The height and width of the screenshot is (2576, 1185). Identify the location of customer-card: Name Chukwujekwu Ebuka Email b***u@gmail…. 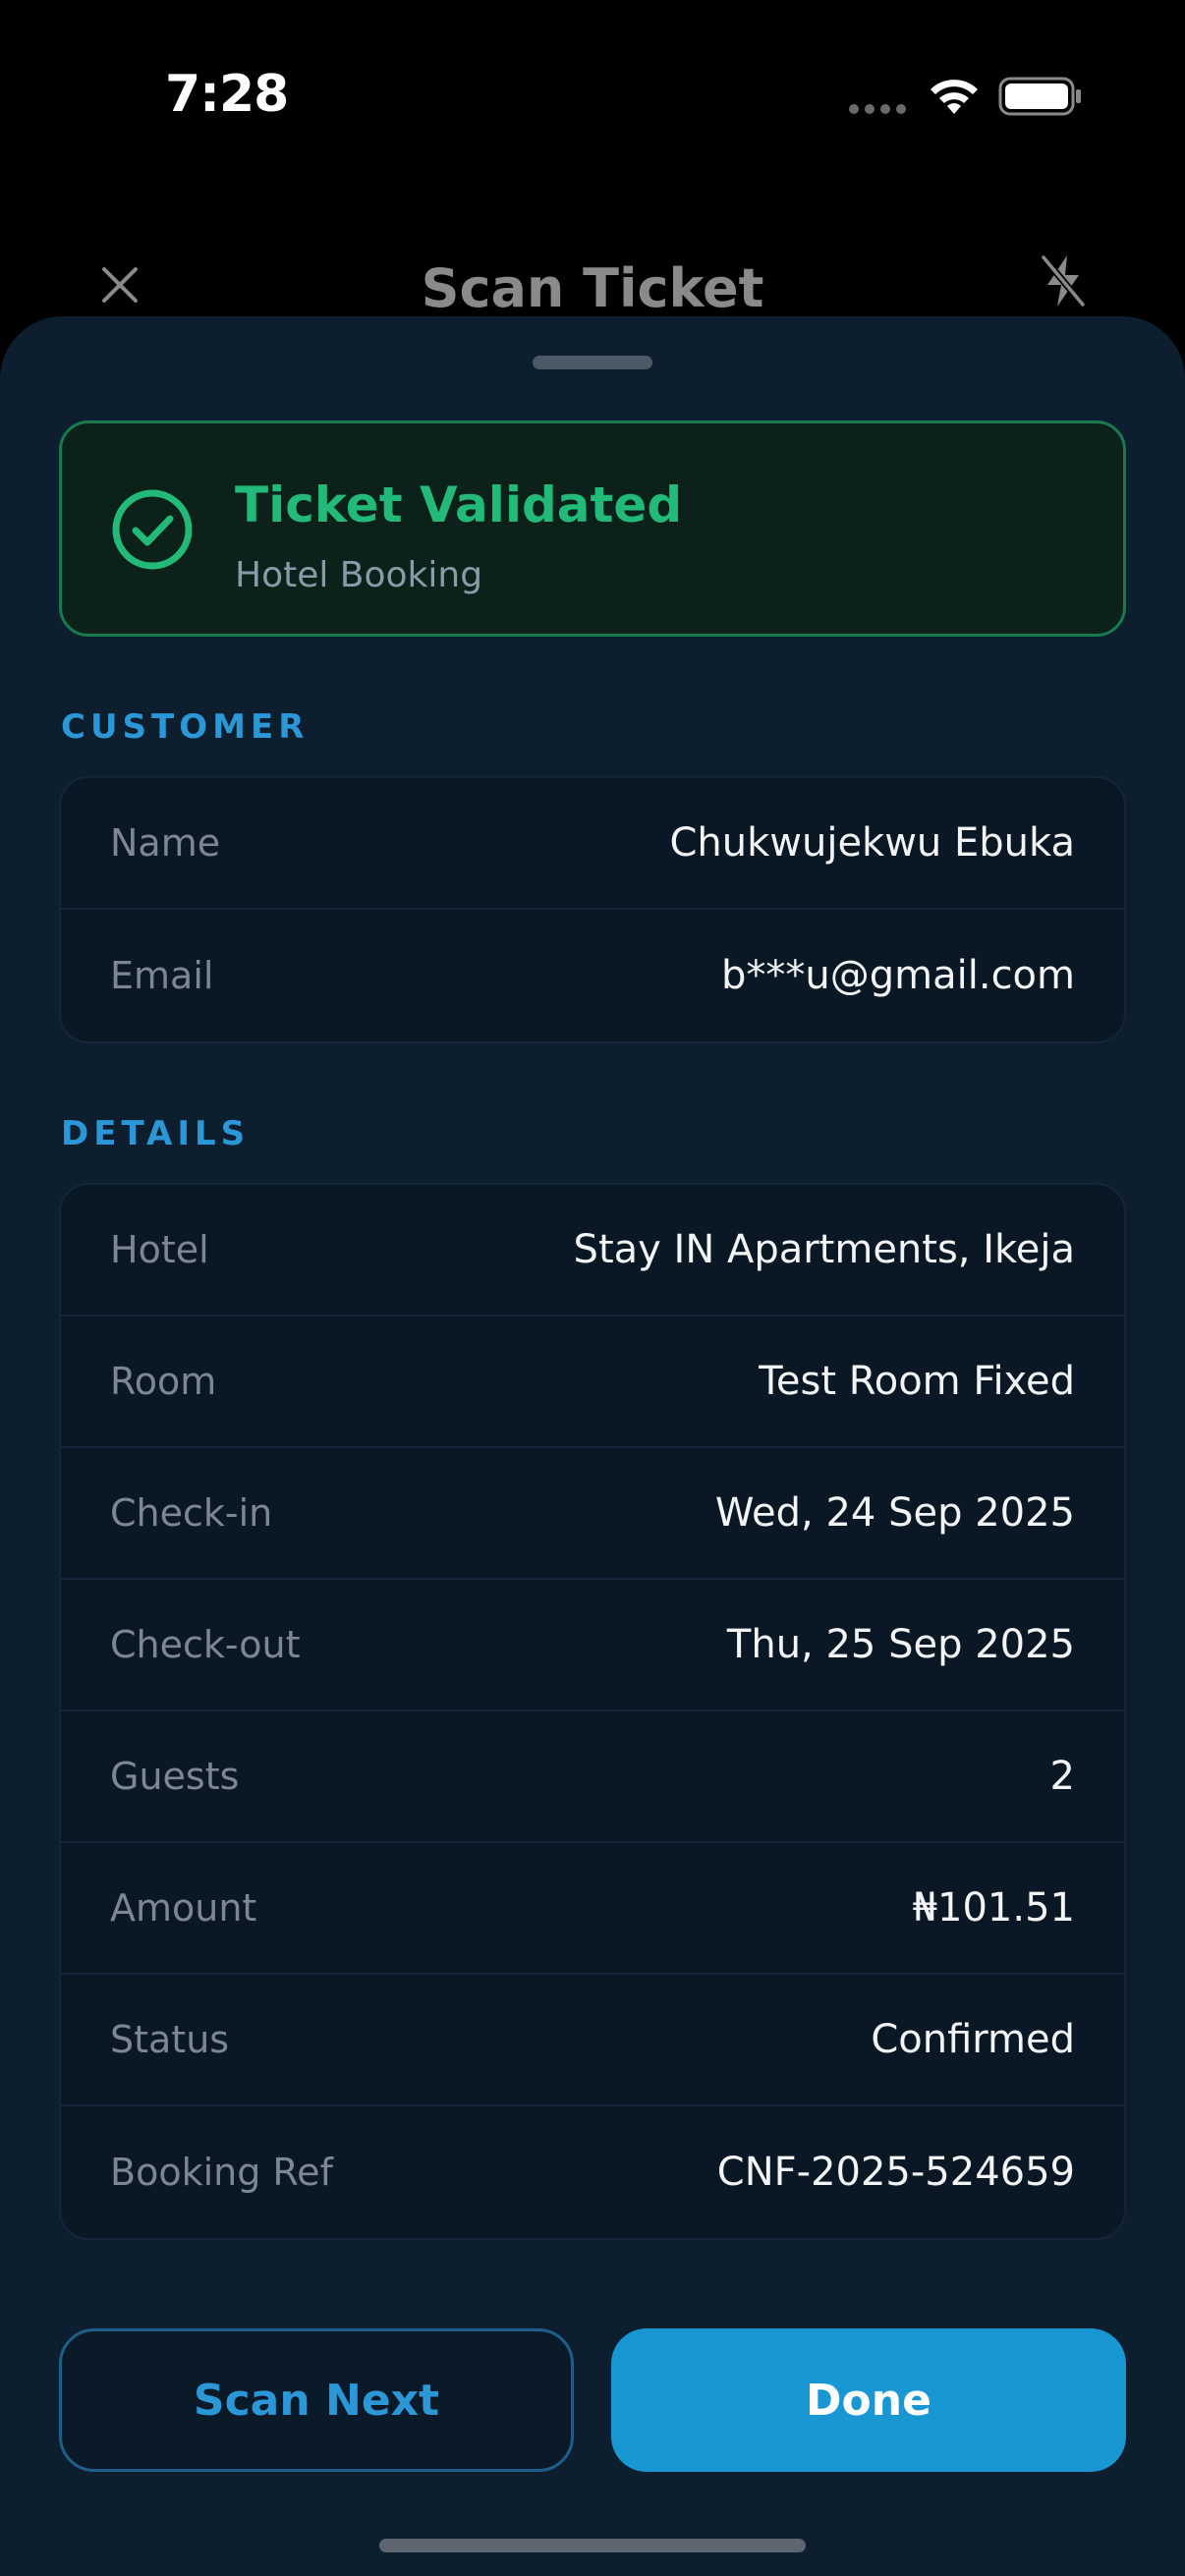
(592, 909).